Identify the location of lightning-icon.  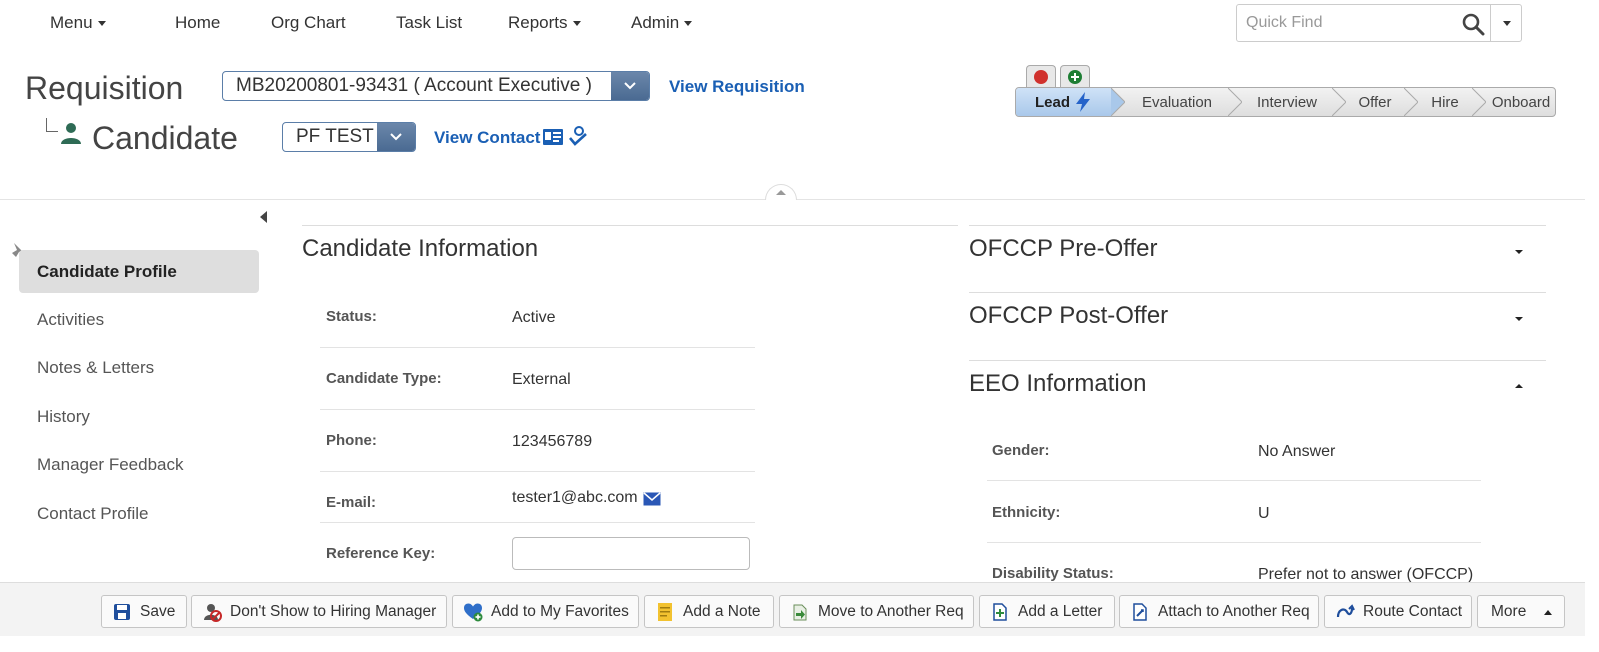
(1083, 102).